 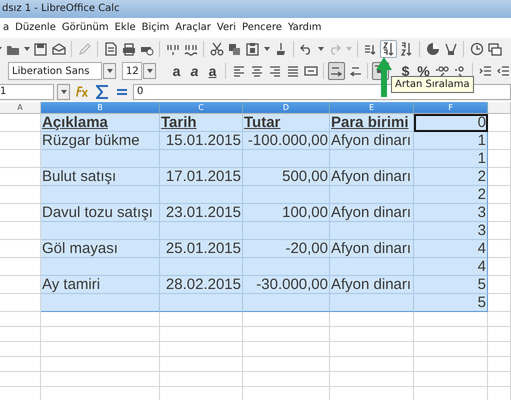 I want to click on menu-item: Araçlar, so click(x=193, y=28).